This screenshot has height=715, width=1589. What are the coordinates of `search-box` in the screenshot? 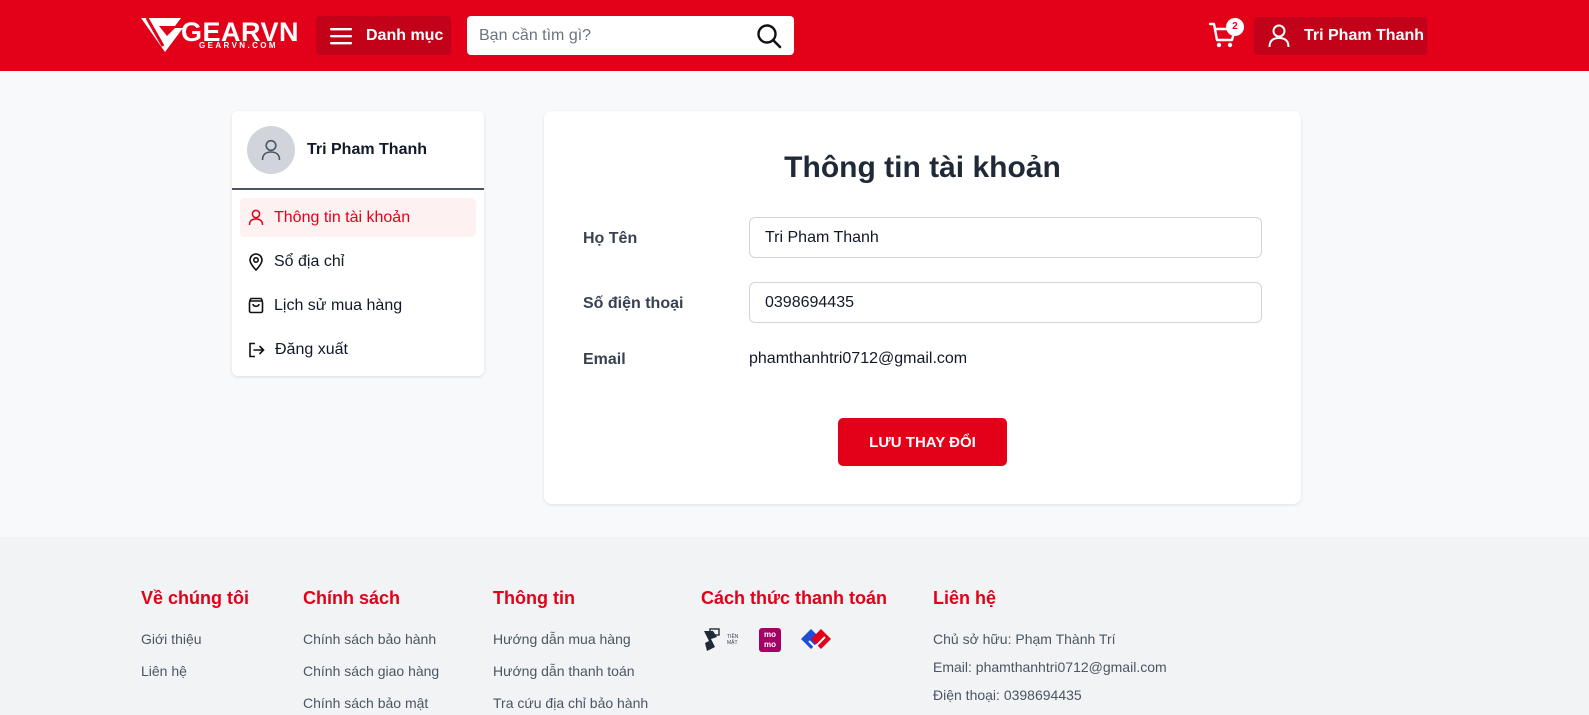 It's located at (630, 35).